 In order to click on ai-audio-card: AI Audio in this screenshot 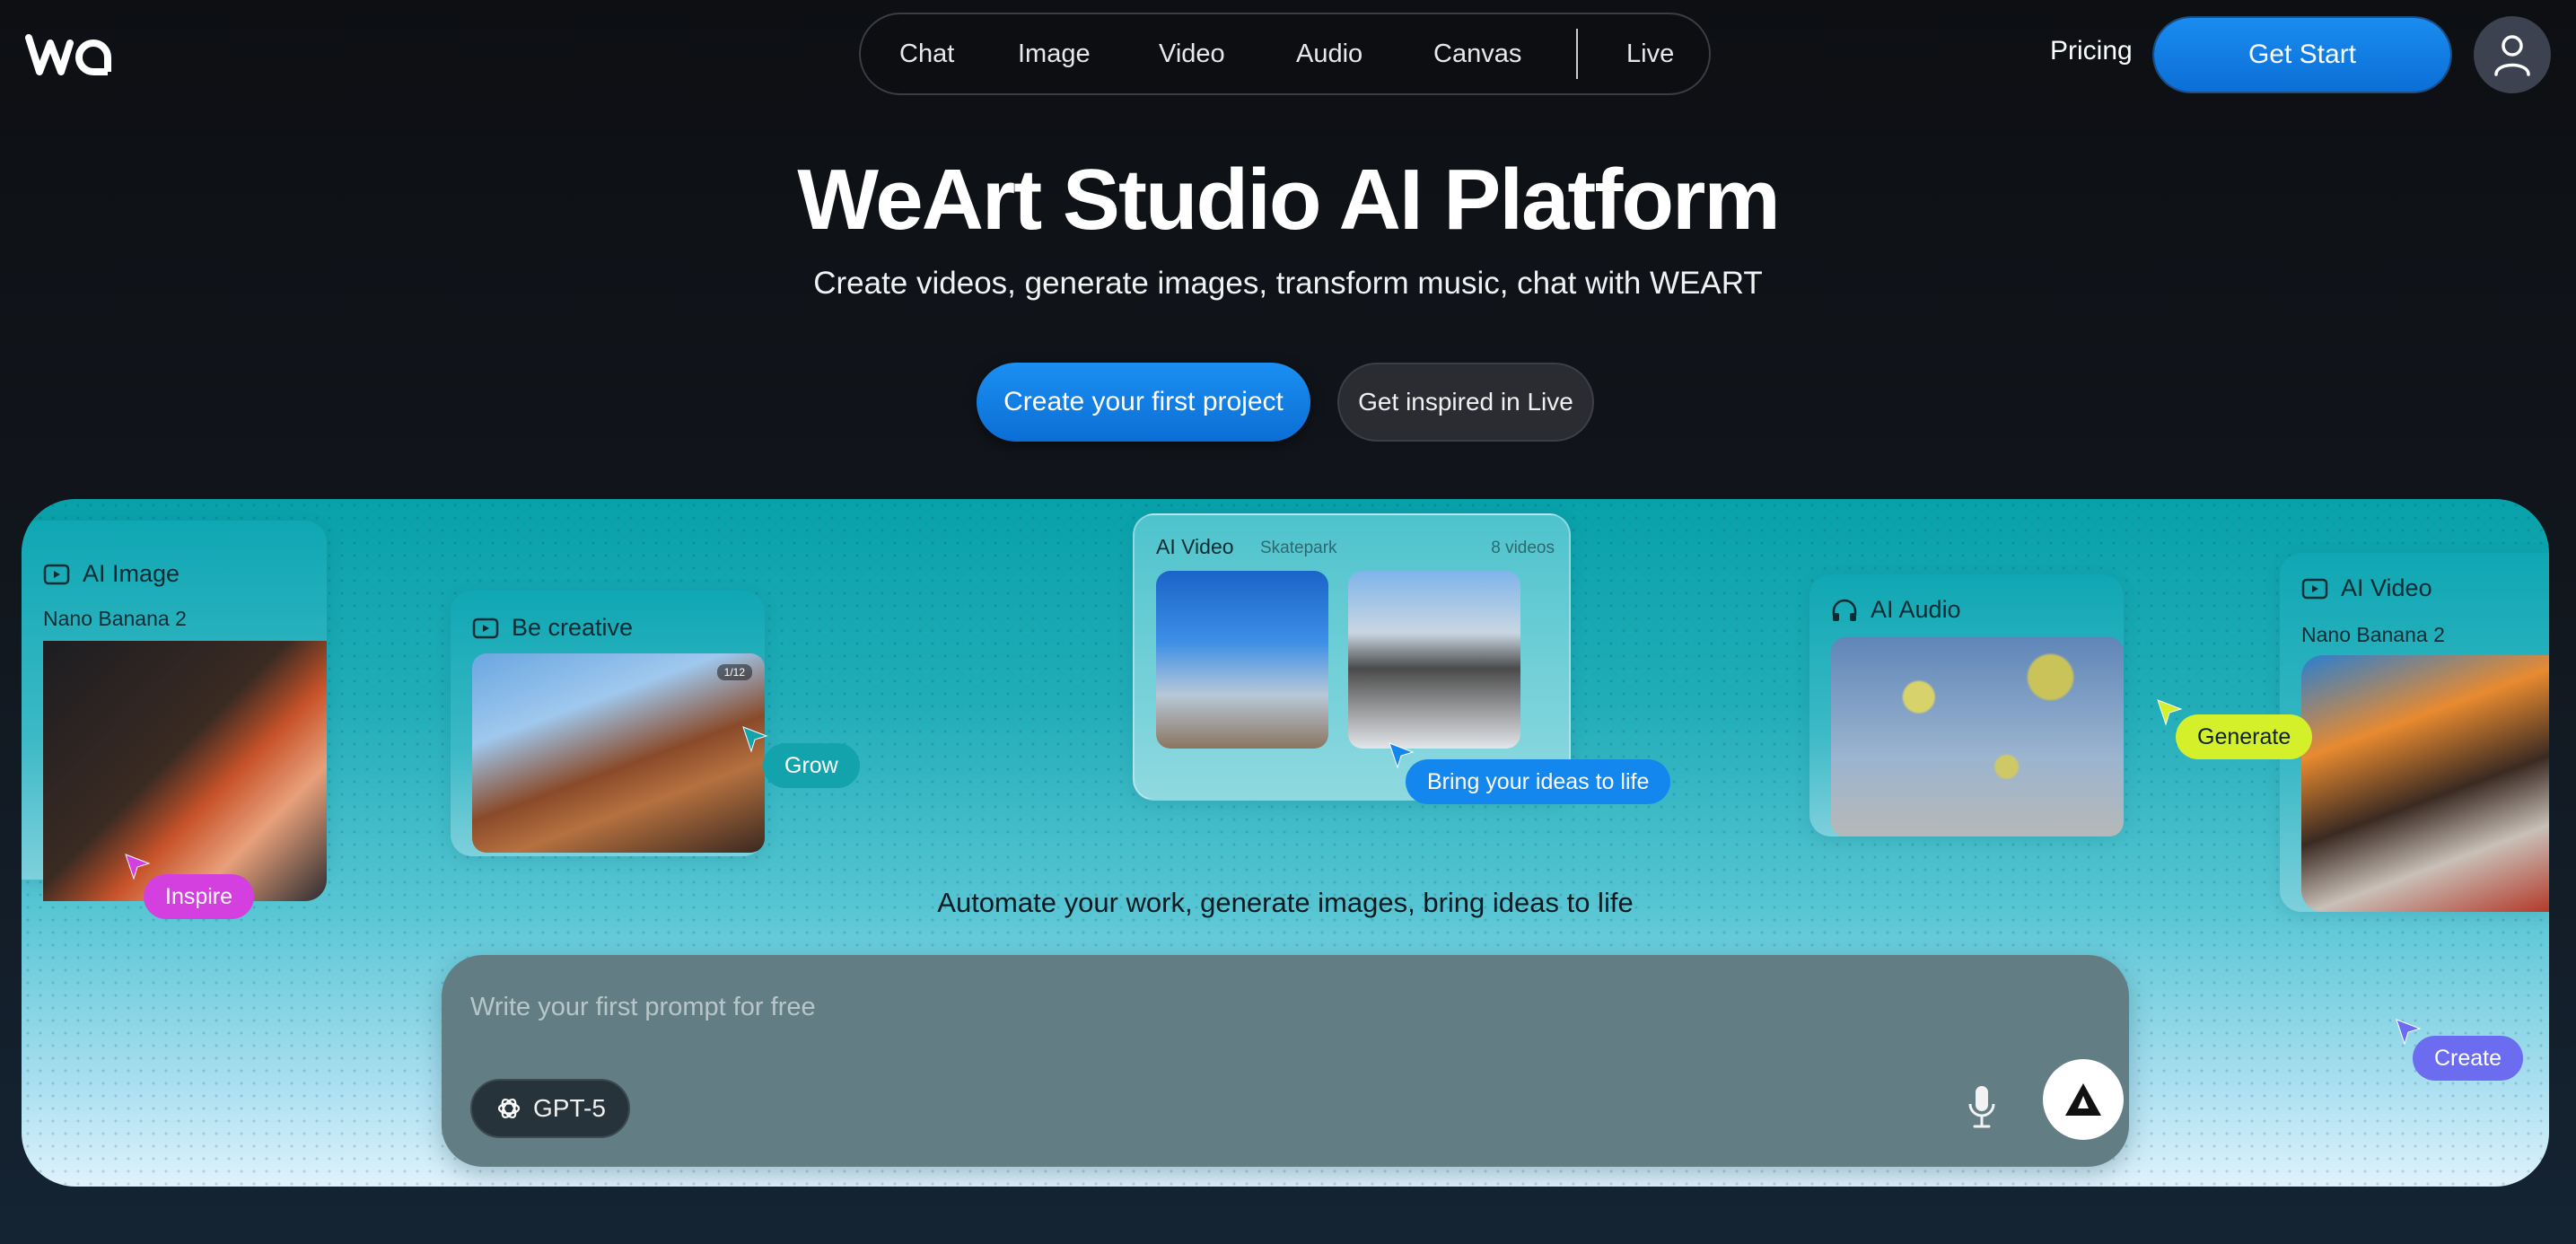, I will do `click(1966, 705)`.